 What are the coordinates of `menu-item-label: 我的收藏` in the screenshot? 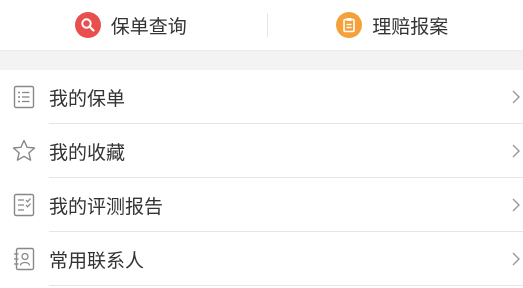 It's located at (87, 152).